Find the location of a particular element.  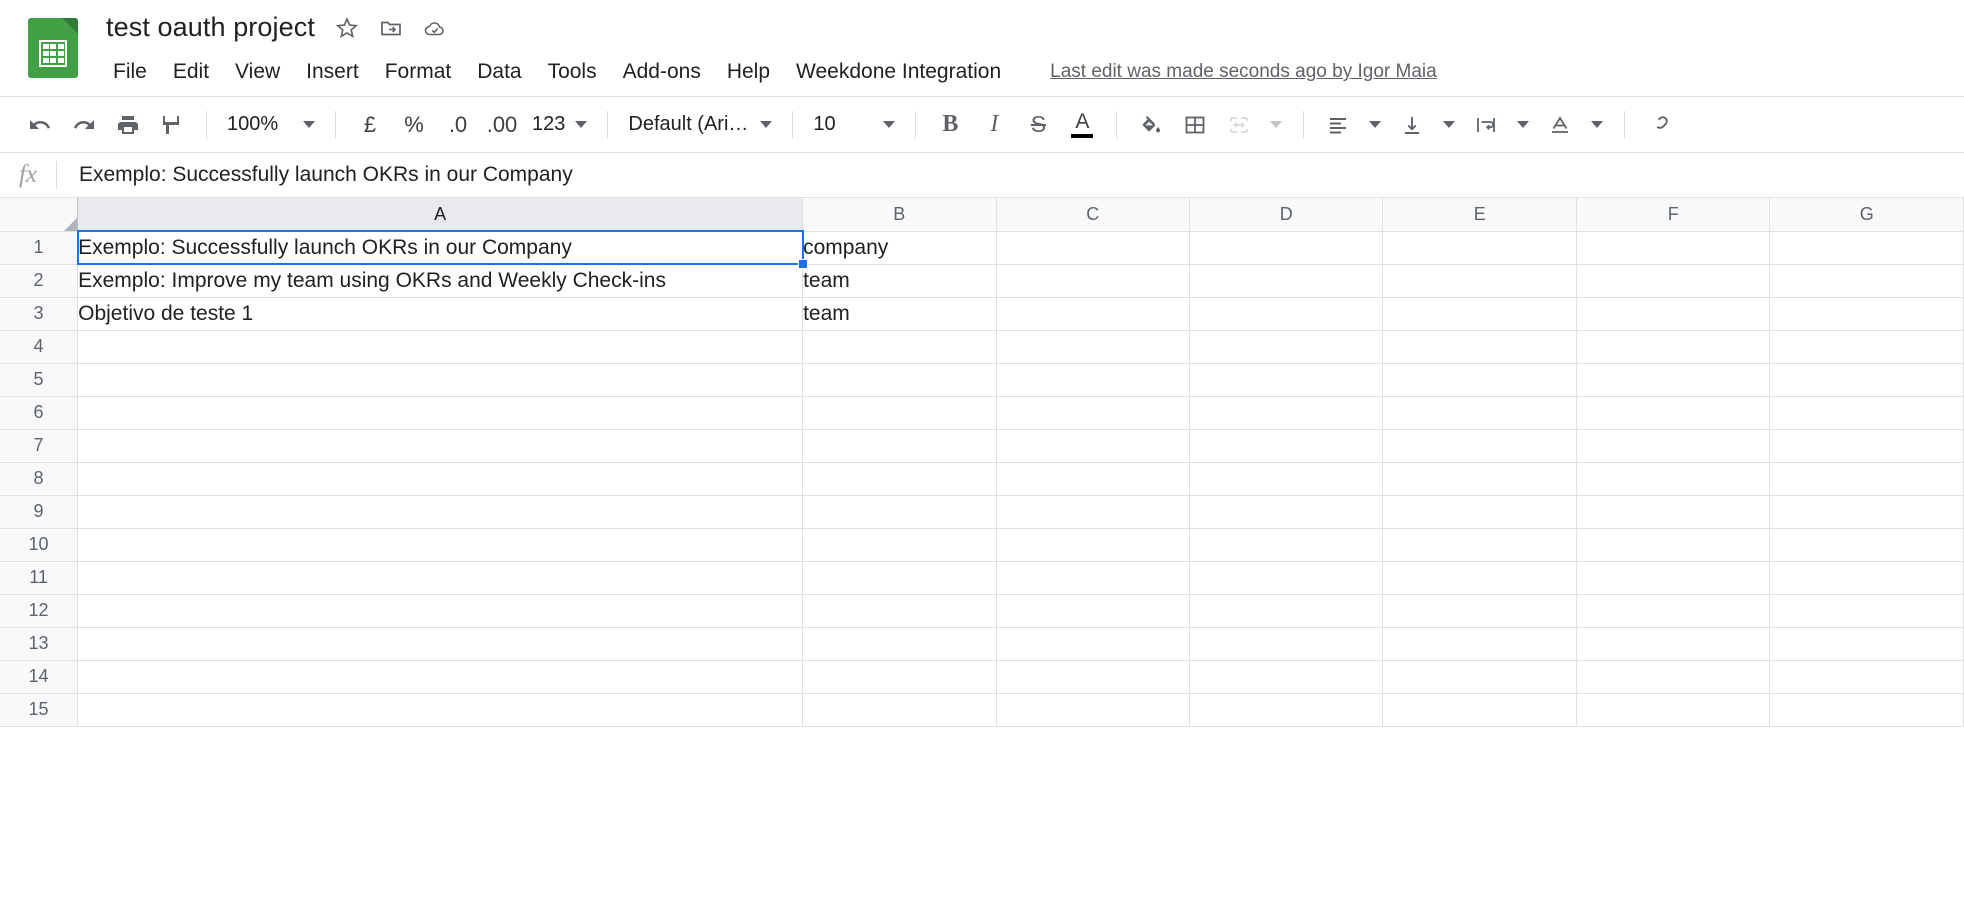

cell-B13 is located at coordinates (899, 644).